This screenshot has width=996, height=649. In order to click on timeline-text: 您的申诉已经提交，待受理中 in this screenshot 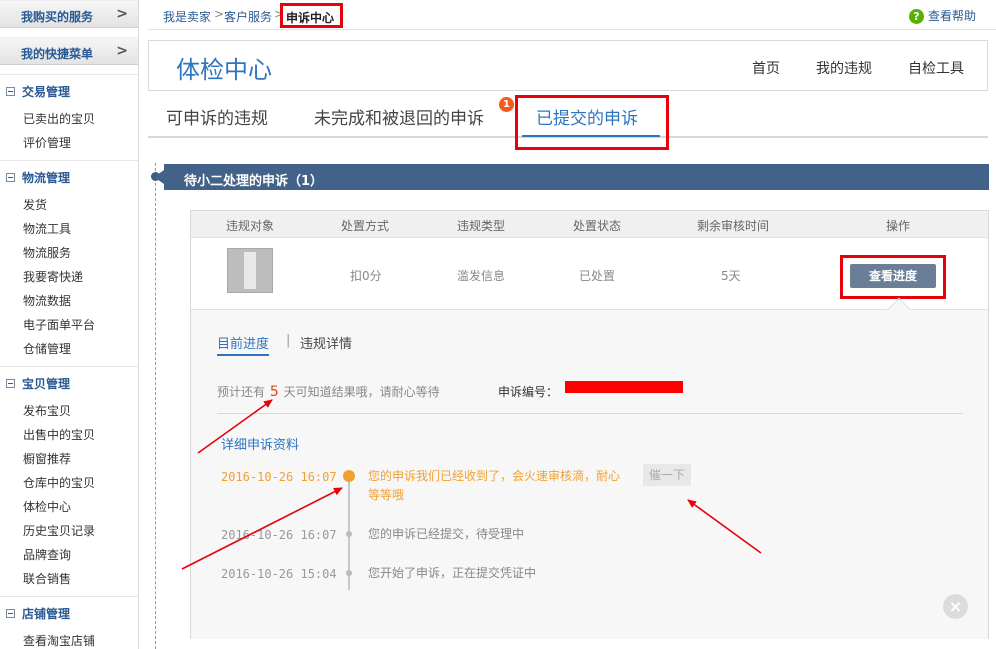, I will do `click(446, 534)`.